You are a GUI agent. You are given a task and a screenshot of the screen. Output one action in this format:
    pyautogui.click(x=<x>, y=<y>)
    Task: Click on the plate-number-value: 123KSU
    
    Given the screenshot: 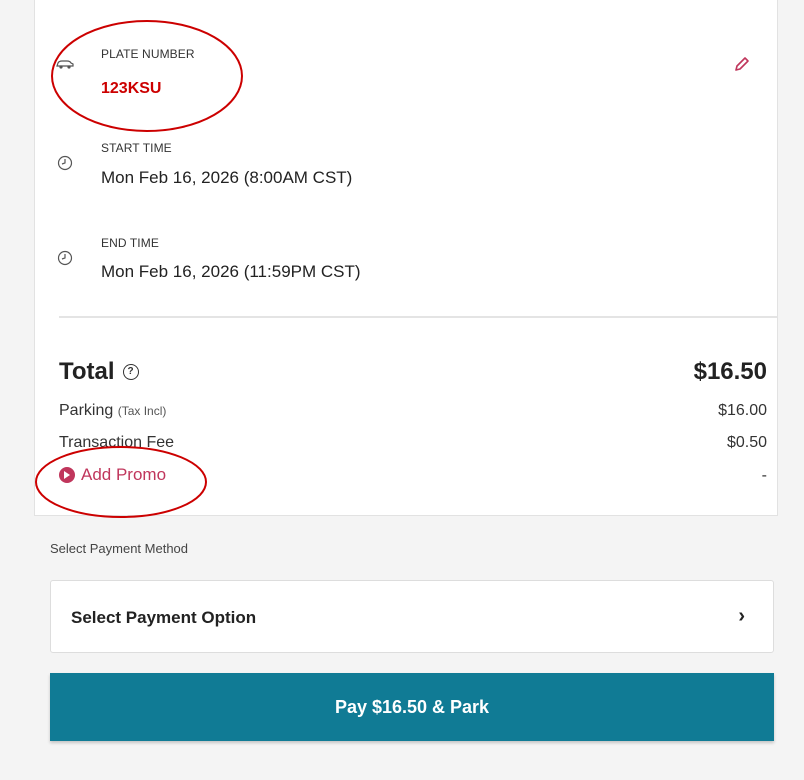 What is the action you would take?
    pyautogui.click(x=131, y=88)
    